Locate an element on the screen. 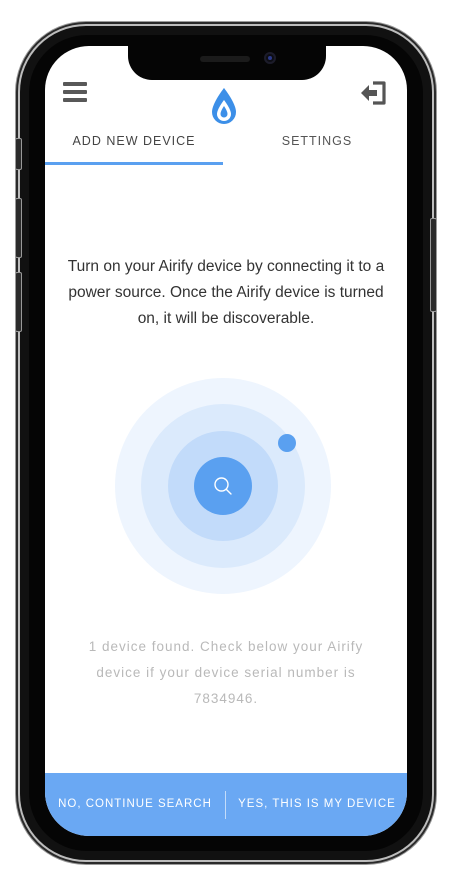 The image size is (450, 880). device-scan-radar is located at coordinates (223, 486).